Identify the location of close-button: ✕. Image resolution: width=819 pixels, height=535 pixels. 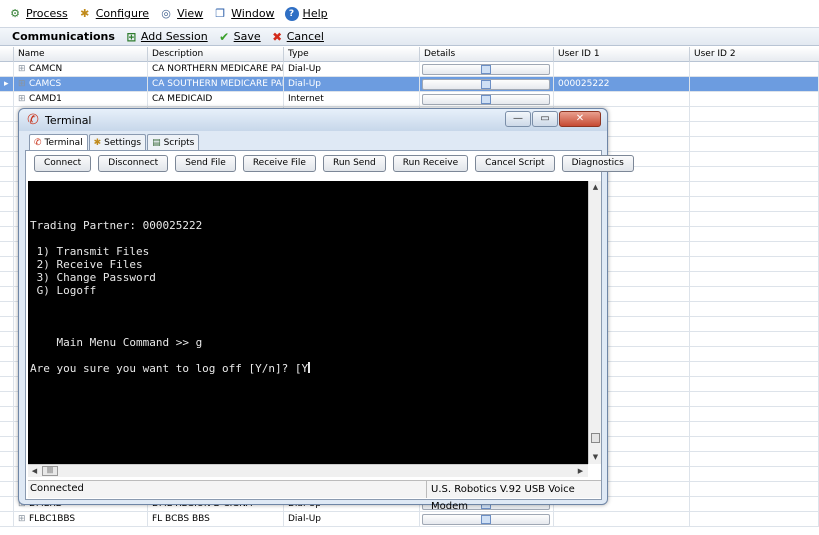
(580, 119).